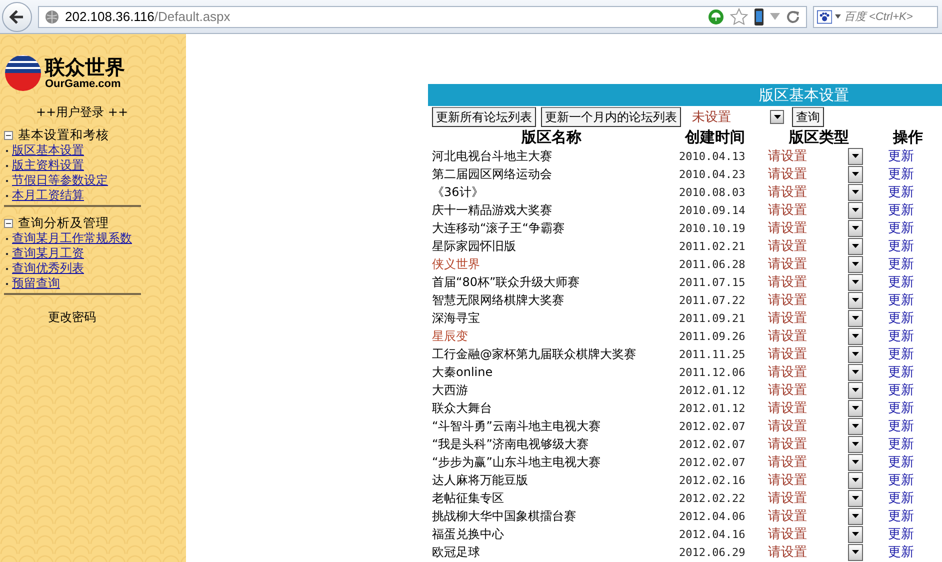 The image size is (942, 562). I want to click on board-name: 星辰变, so click(450, 336).